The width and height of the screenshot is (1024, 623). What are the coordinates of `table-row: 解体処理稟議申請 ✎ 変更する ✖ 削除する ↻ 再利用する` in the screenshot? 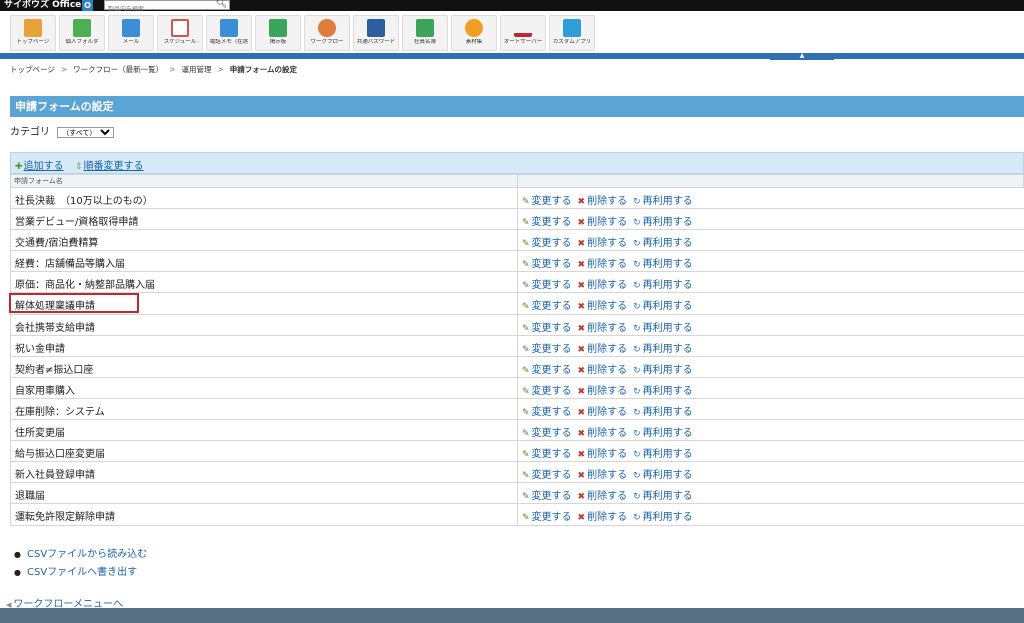 It's located at (516, 304).